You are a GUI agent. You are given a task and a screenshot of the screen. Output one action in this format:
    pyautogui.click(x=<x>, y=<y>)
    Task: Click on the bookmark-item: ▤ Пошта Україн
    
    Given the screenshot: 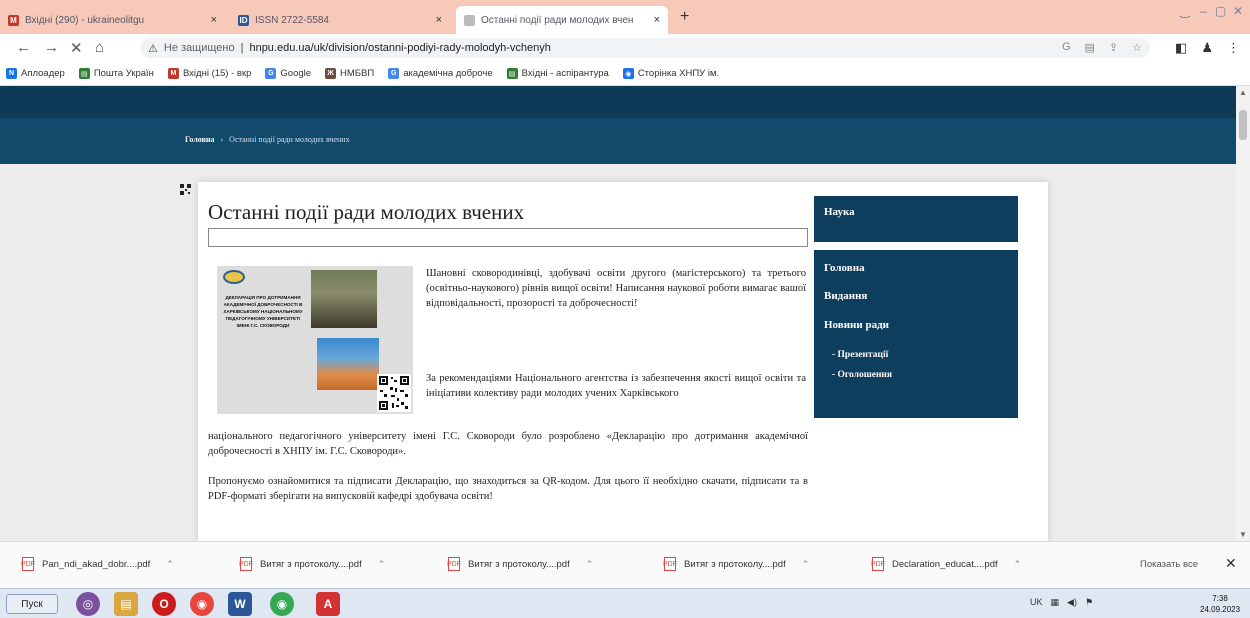 What is the action you would take?
    pyautogui.click(x=116, y=73)
    